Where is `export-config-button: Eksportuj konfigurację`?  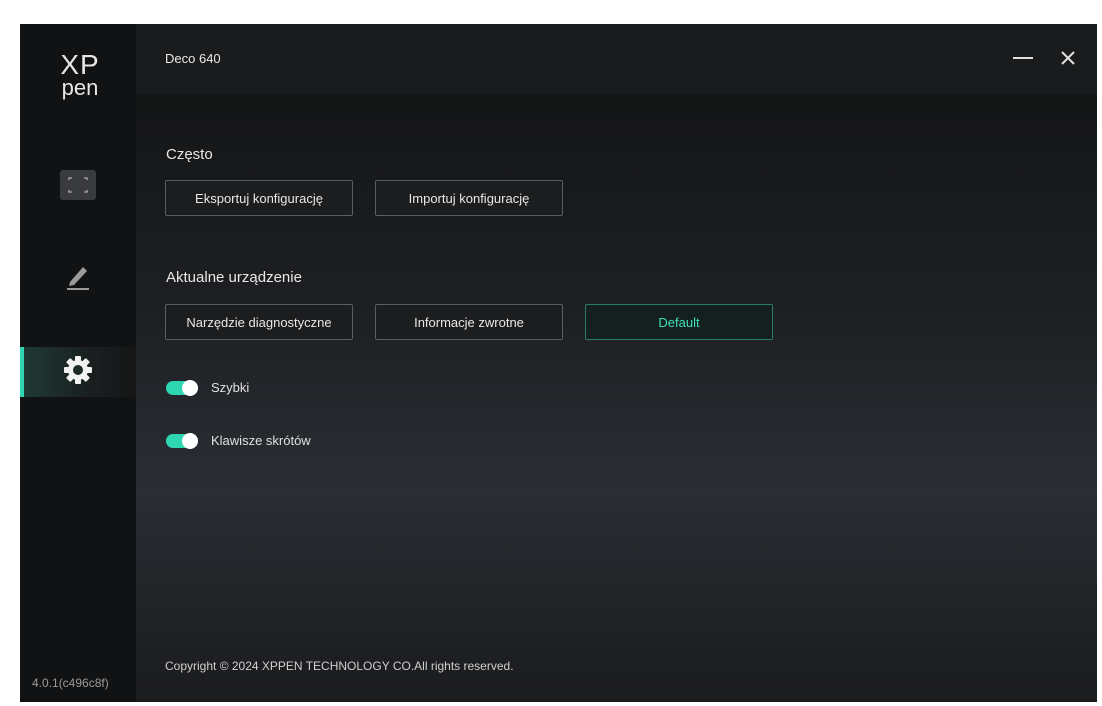 export-config-button: Eksportuj konfigurację is located at coordinates (259, 198).